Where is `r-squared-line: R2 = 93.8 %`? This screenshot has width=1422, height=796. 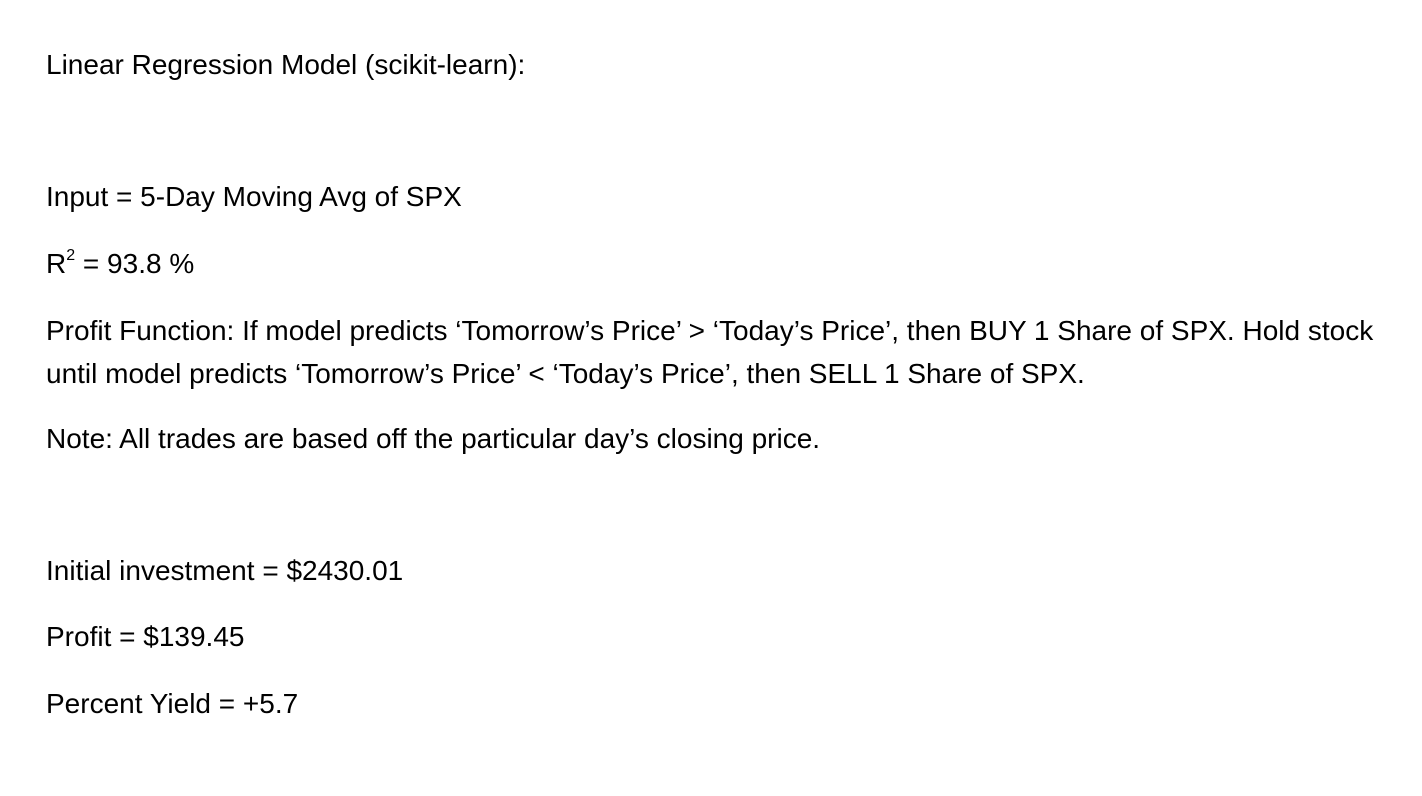
r-squared-line: R2 = 93.8 % is located at coordinates (120, 264).